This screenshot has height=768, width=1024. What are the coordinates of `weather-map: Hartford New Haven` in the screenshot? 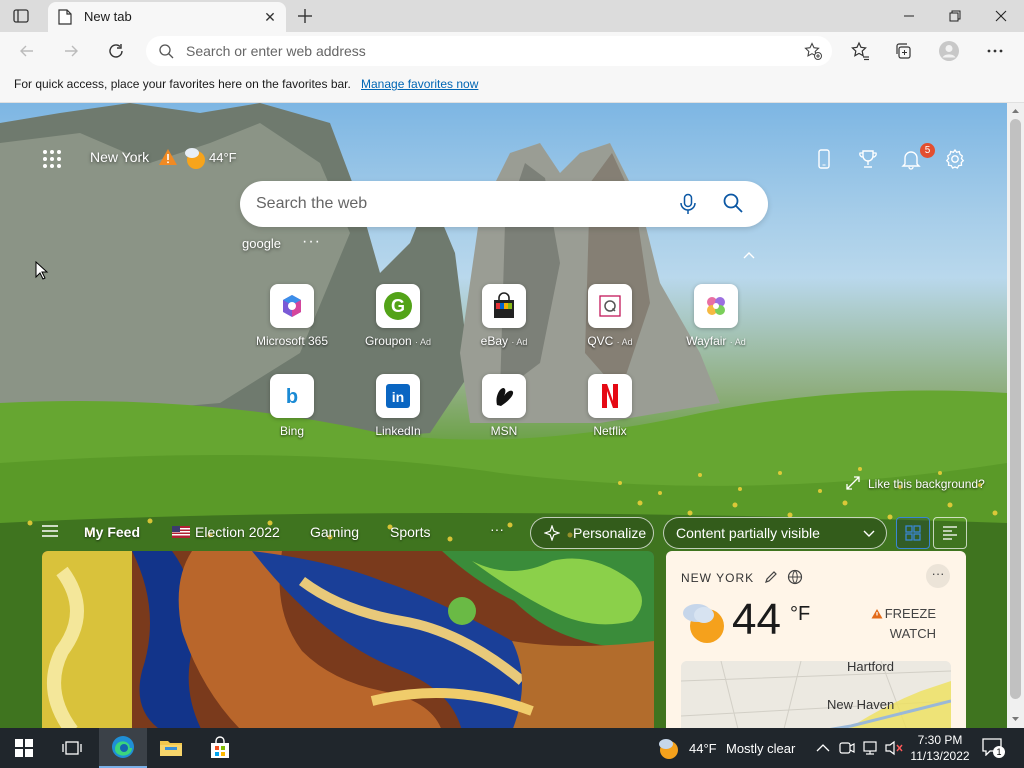 It's located at (816, 694).